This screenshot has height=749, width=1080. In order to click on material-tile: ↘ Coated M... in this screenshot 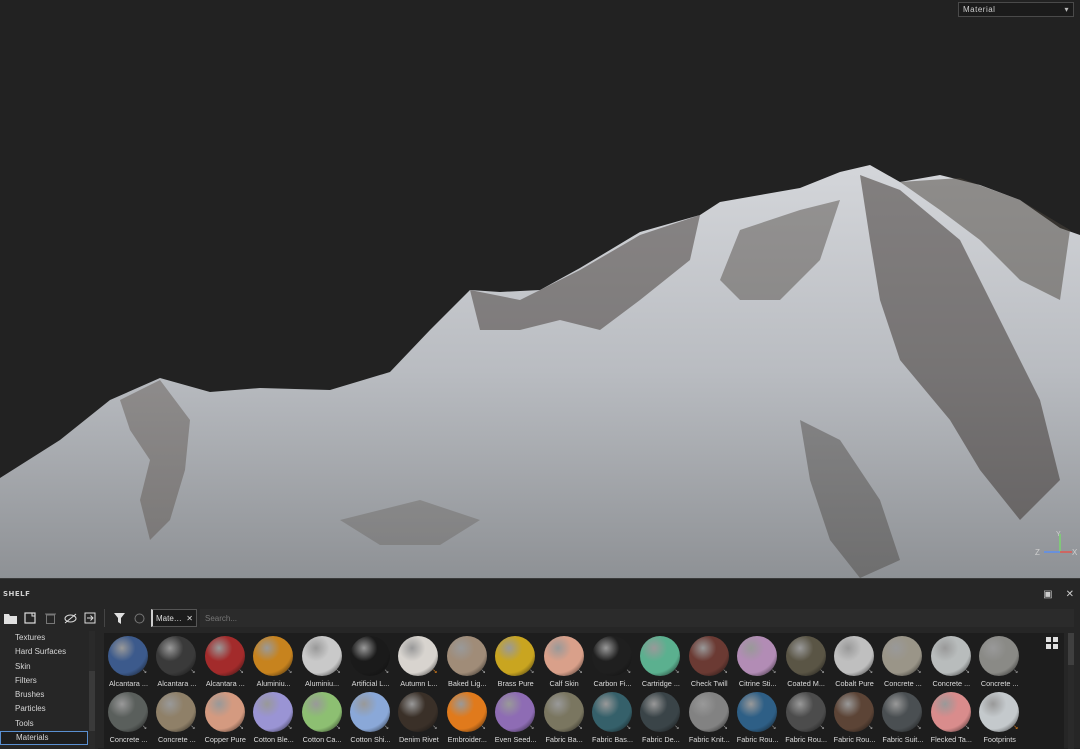, I will do `click(806, 661)`.